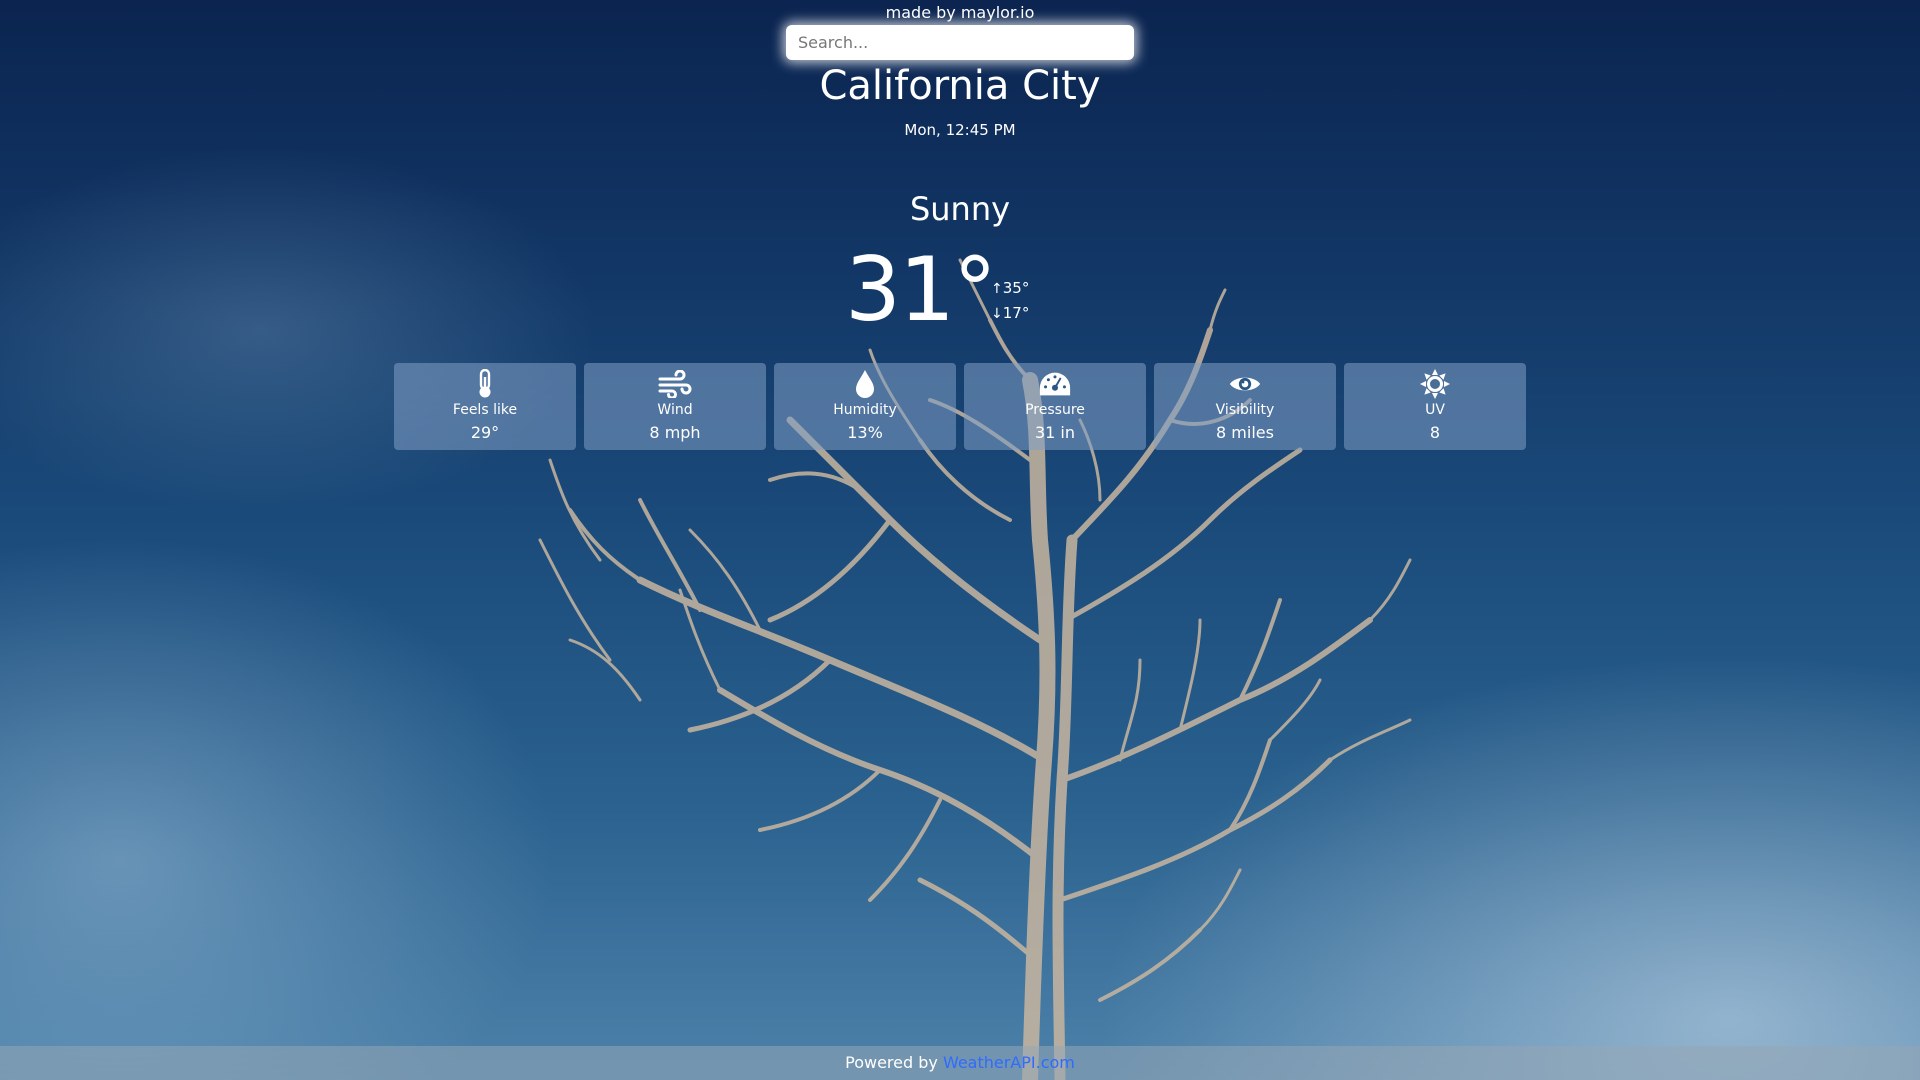 The height and width of the screenshot is (1080, 1920). What do you see at coordinates (675, 432) in the screenshot?
I see `stat-value: 8 mph` at bounding box center [675, 432].